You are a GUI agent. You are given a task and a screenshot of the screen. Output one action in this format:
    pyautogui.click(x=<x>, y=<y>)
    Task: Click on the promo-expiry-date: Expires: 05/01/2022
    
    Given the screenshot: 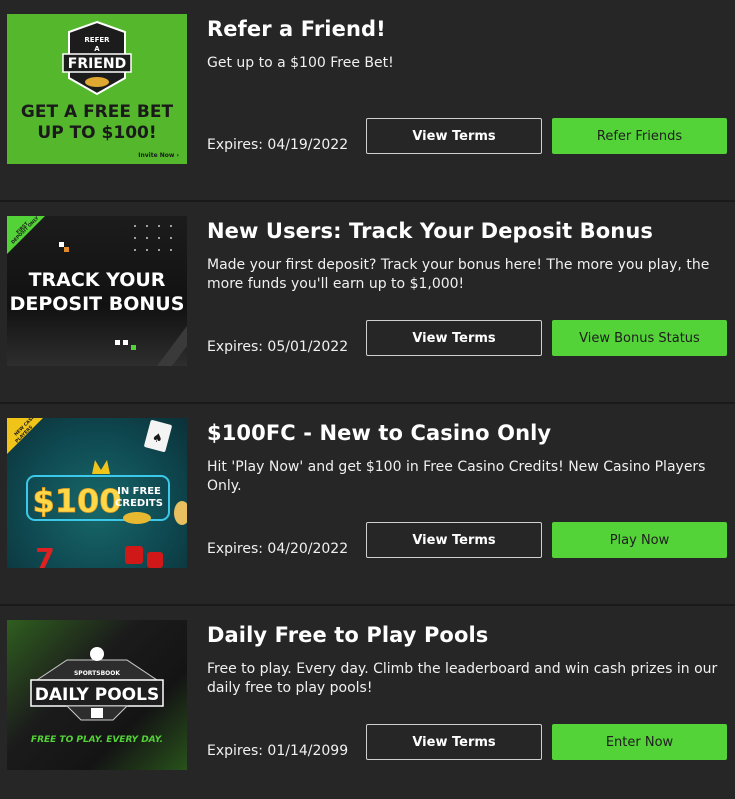 What is the action you would take?
    pyautogui.click(x=278, y=347)
    